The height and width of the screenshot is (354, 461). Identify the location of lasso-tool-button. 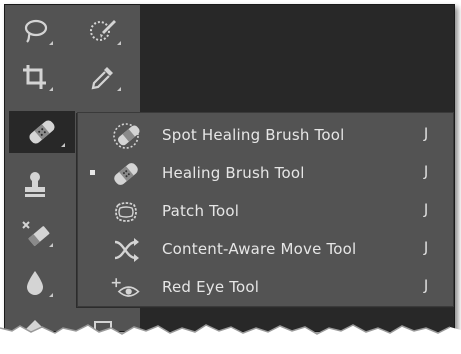
(35, 31).